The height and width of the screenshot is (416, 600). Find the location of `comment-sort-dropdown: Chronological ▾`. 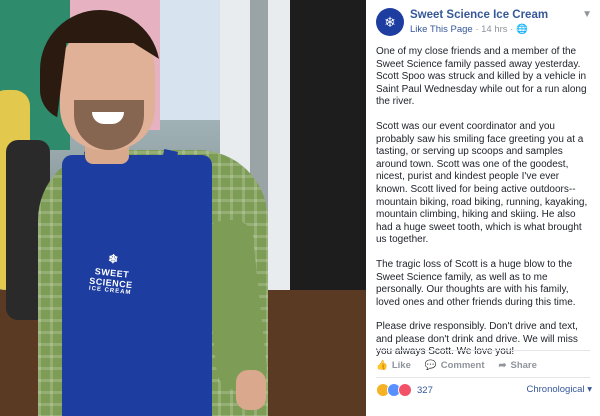

comment-sort-dropdown: Chronological ▾ is located at coordinates (559, 389).